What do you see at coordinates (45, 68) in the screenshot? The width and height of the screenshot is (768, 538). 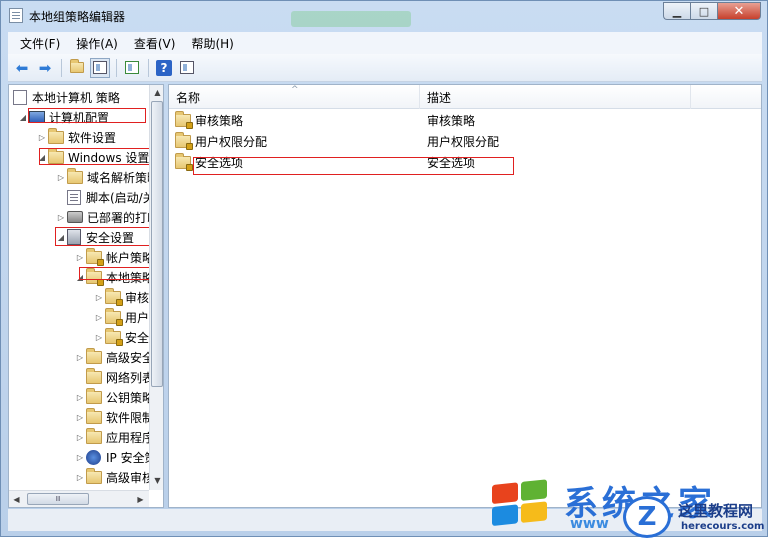 I see `forward-arrow-icon: ➡` at bounding box center [45, 68].